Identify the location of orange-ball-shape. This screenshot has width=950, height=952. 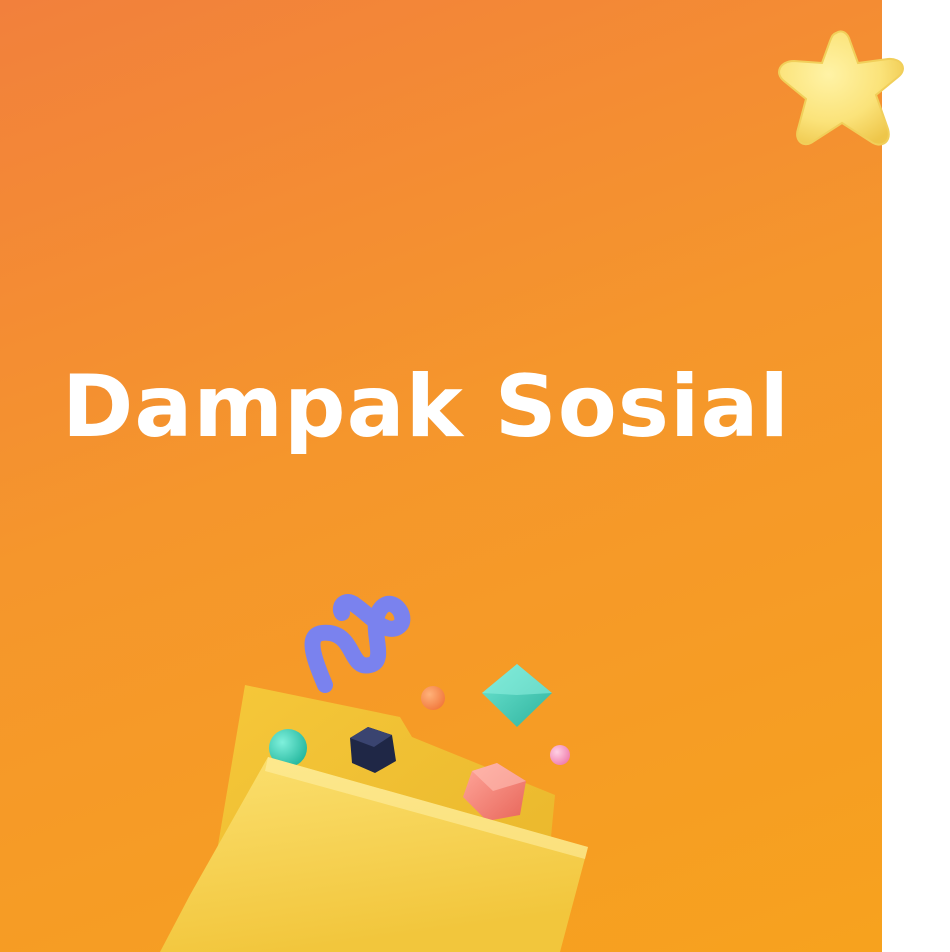
(433, 698).